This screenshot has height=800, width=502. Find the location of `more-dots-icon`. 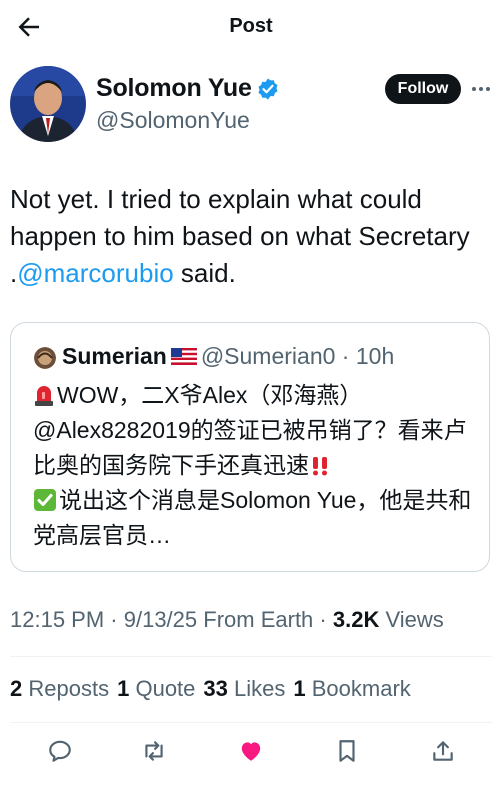

more-dots-icon is located at coordinates (481, 89).